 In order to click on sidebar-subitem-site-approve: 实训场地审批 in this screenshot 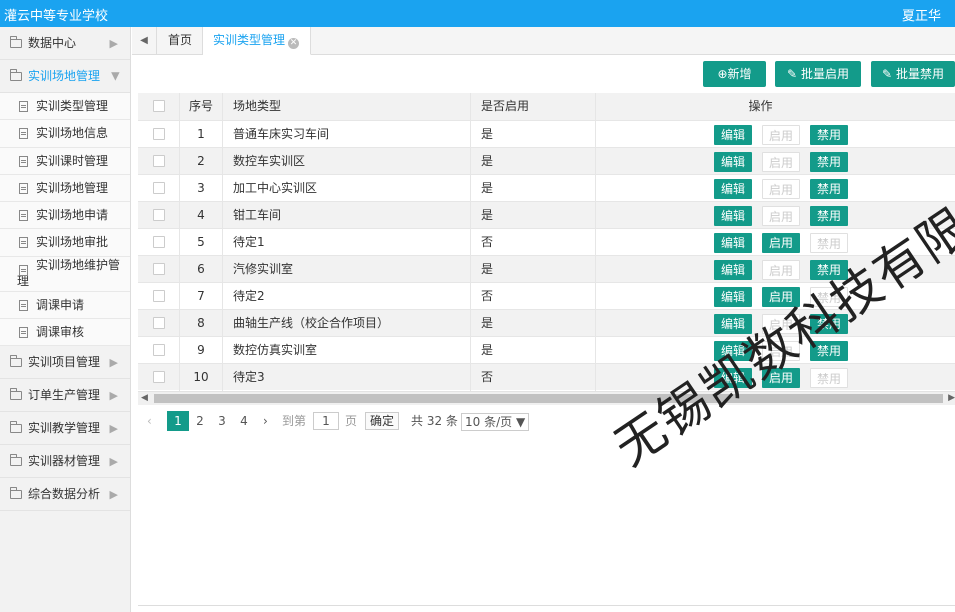, I will do `click(65, 243)`.